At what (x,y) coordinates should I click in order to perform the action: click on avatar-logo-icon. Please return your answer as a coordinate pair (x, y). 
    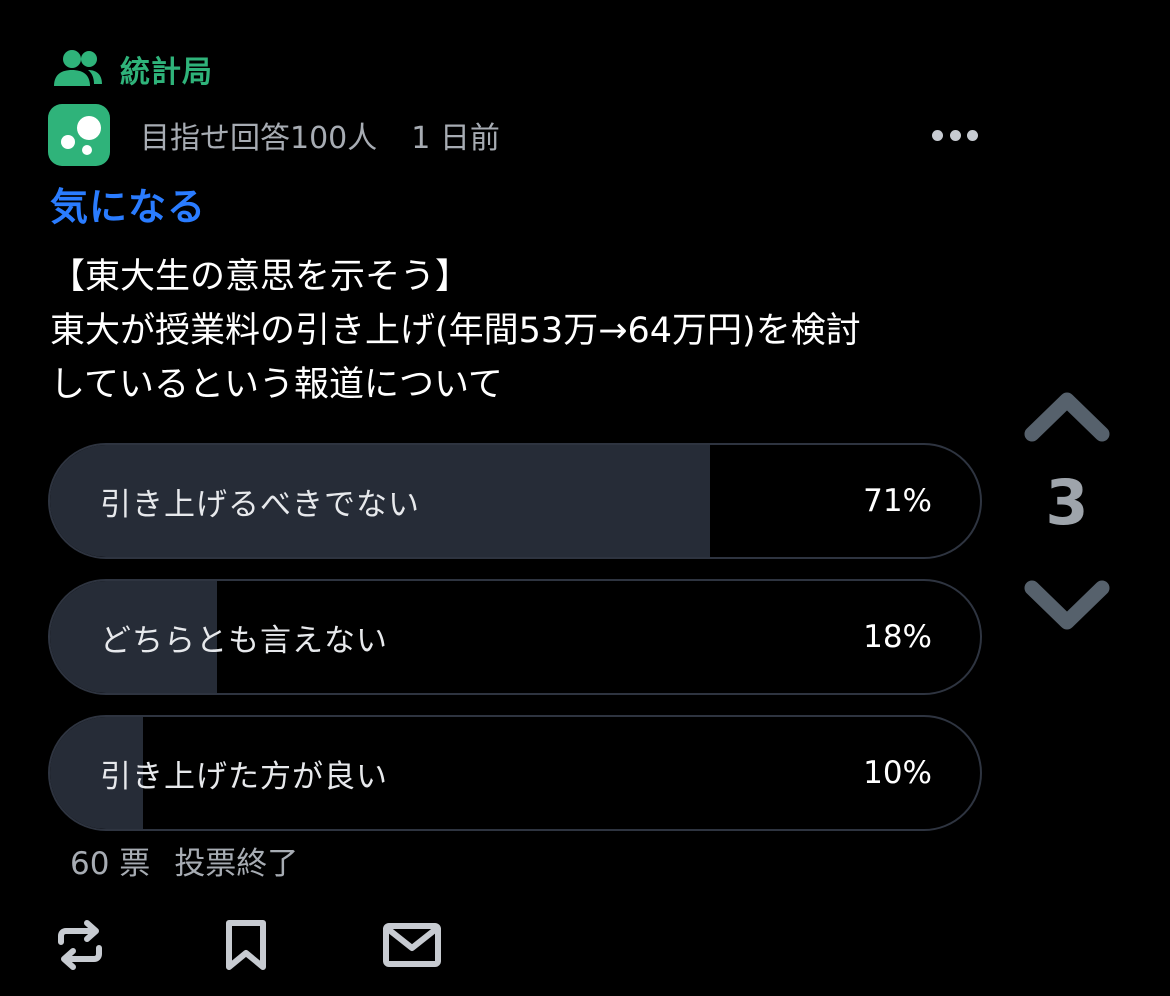
    Looking at the image, I should click on (81, 135).